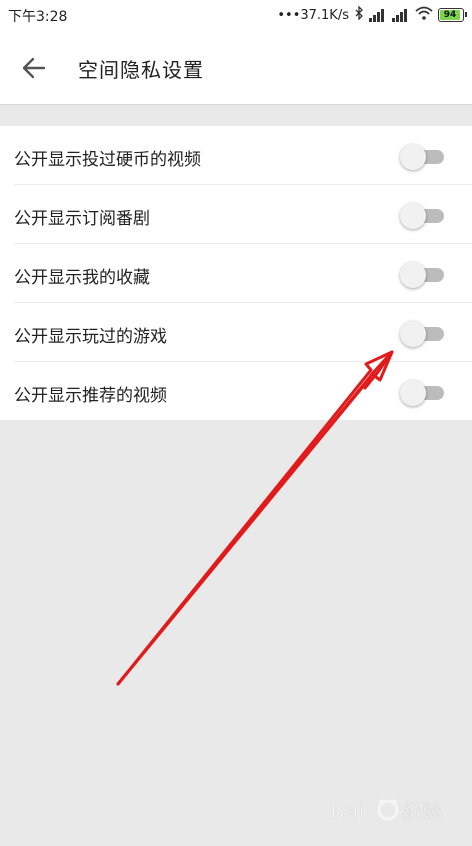 The image size is (472, 846). I want to click on status-icons: •••37.1K/s 94, so click(372, 14).